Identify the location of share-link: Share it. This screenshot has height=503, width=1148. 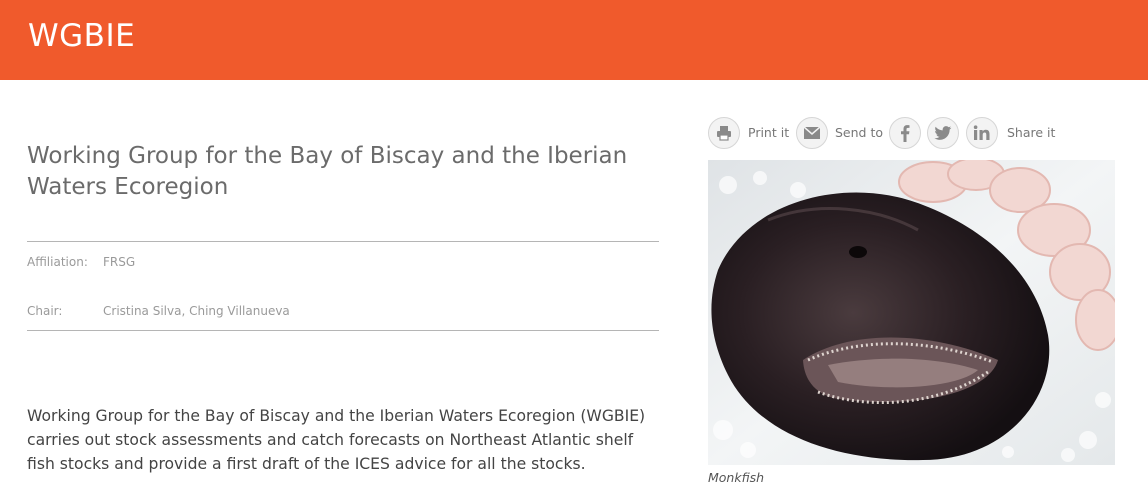
(1031, 132).